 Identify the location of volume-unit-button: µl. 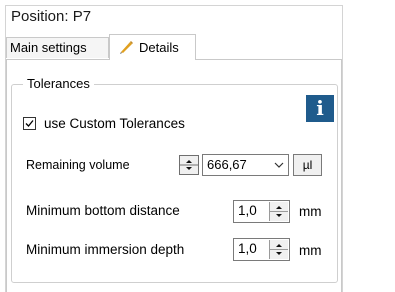
(307, 165).